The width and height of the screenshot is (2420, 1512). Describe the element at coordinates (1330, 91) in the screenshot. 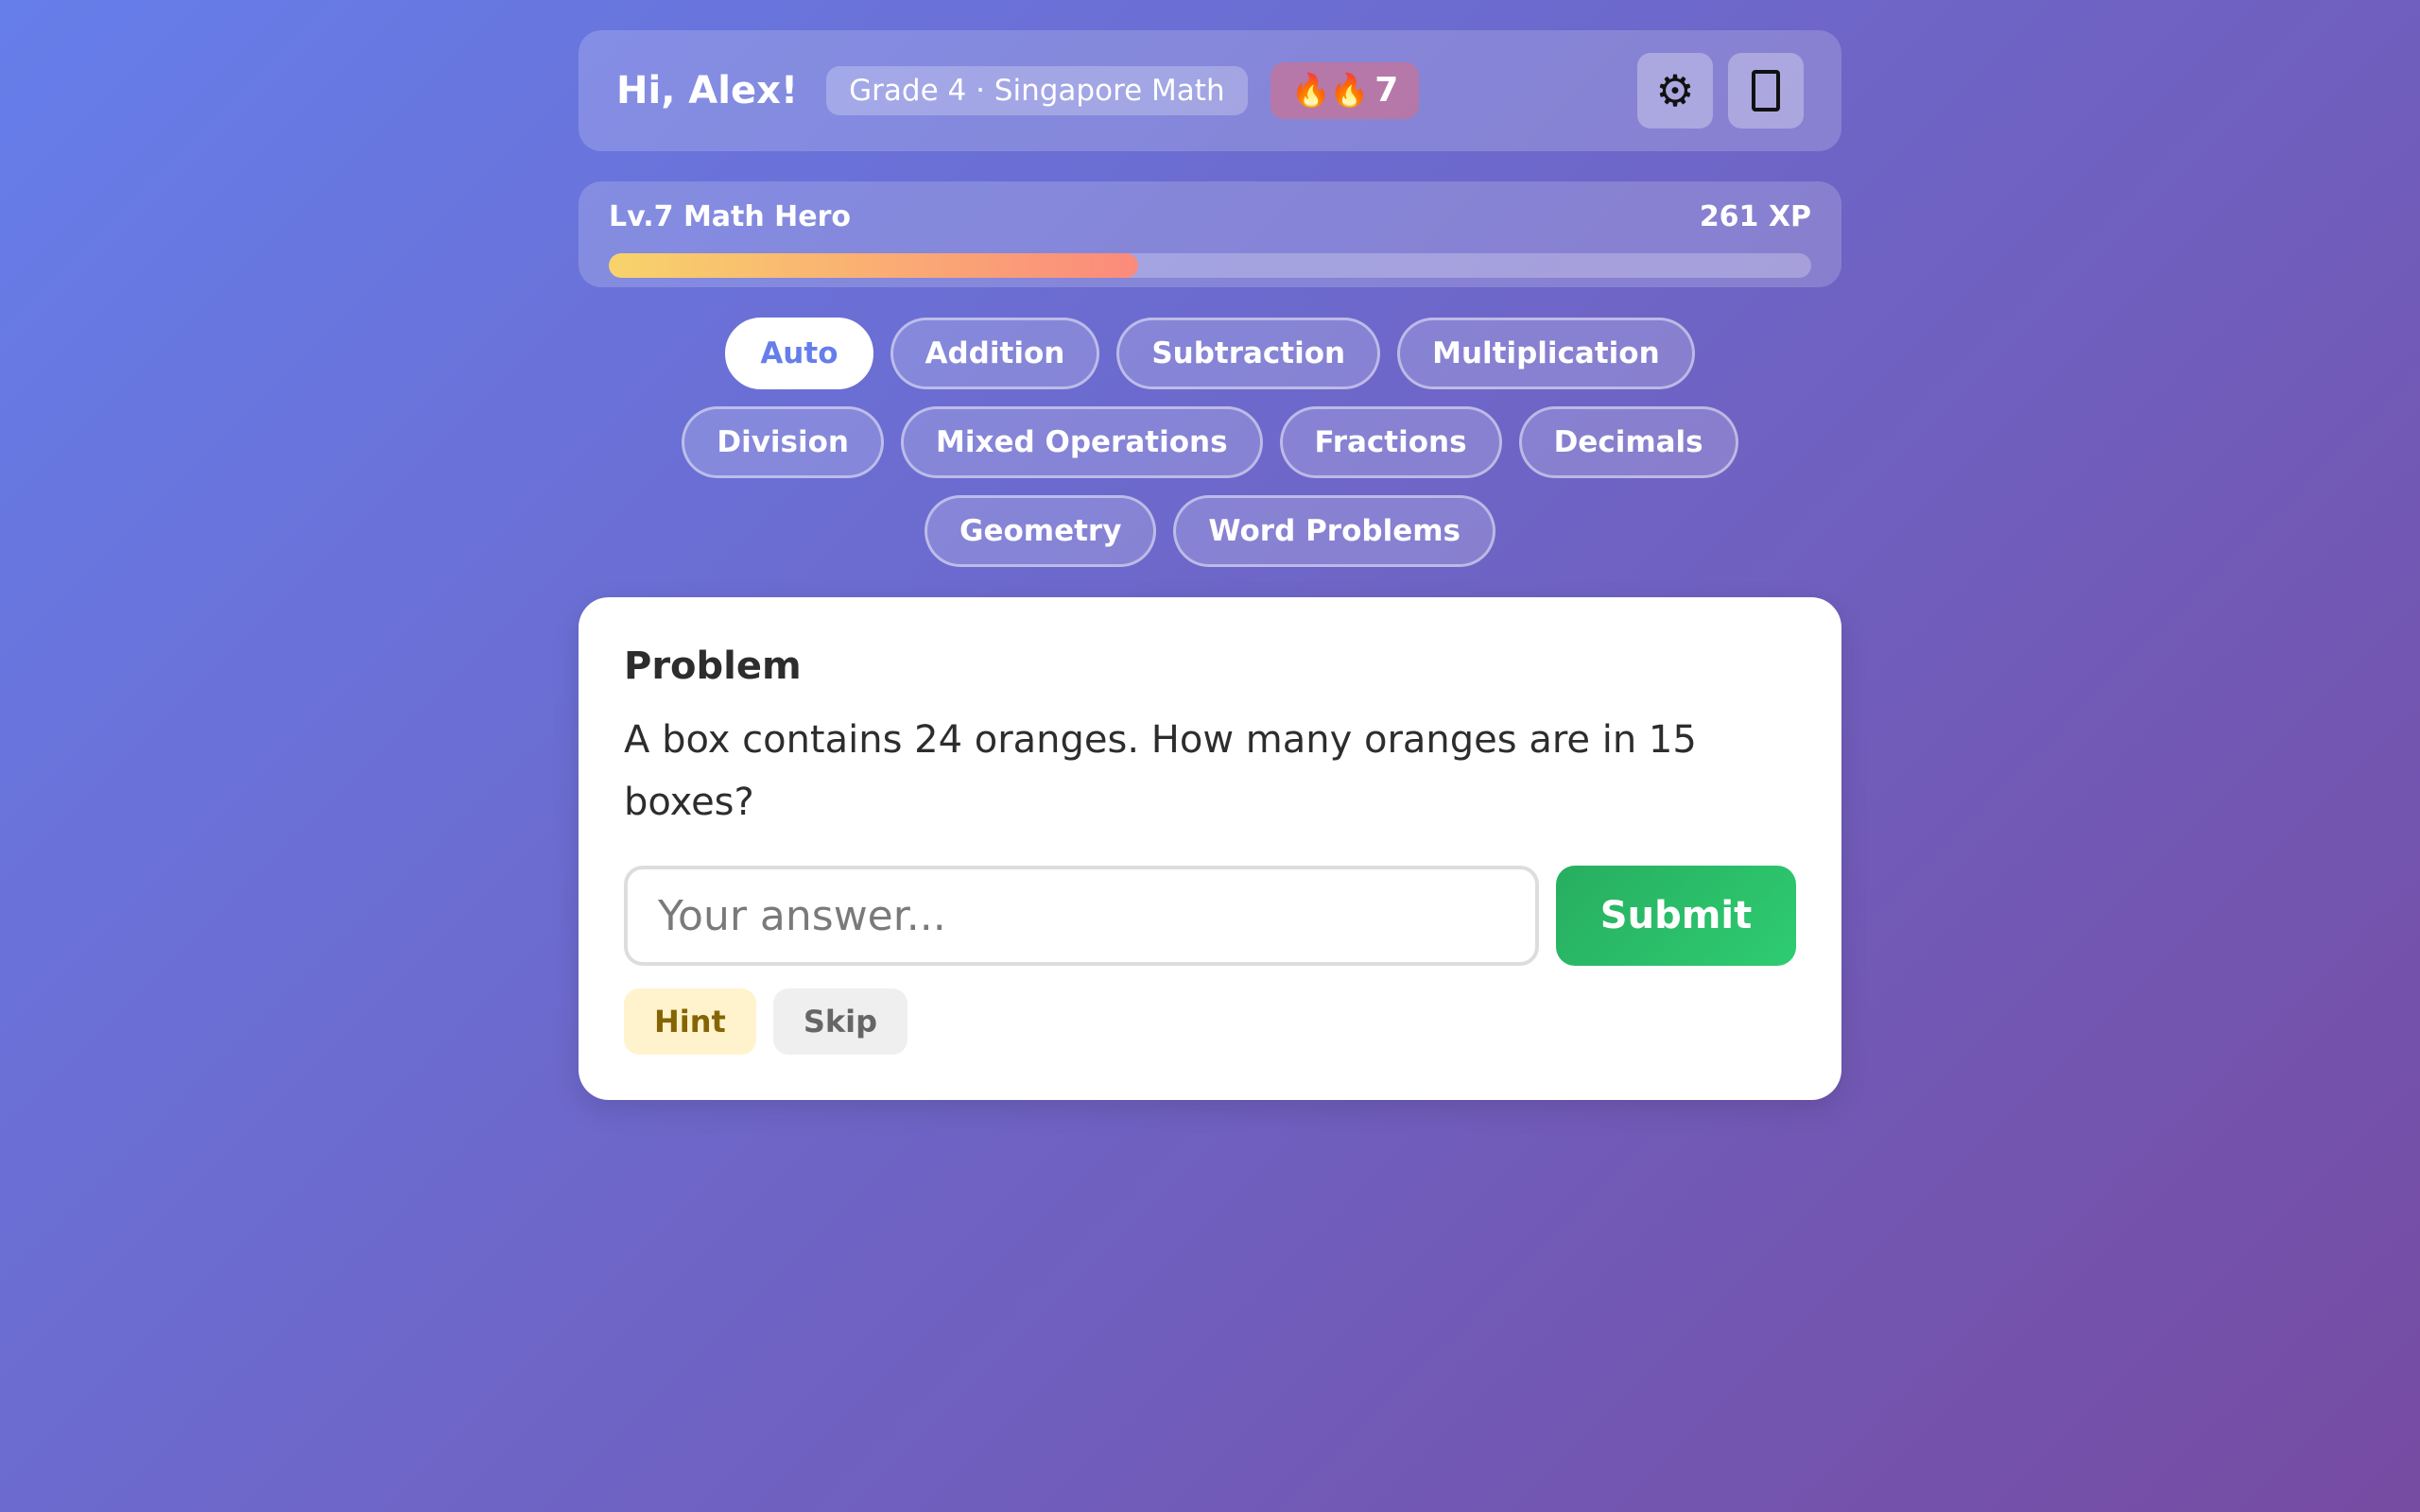

I see `fire-icon: 🔥🔥` at that location.